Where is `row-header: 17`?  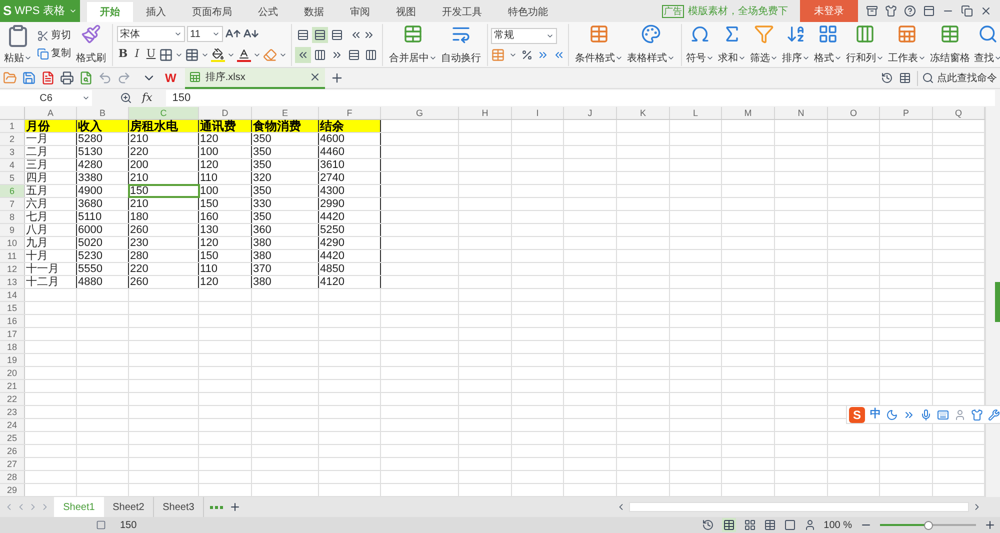 row-header: 17 is located at coordinates (12, 334).